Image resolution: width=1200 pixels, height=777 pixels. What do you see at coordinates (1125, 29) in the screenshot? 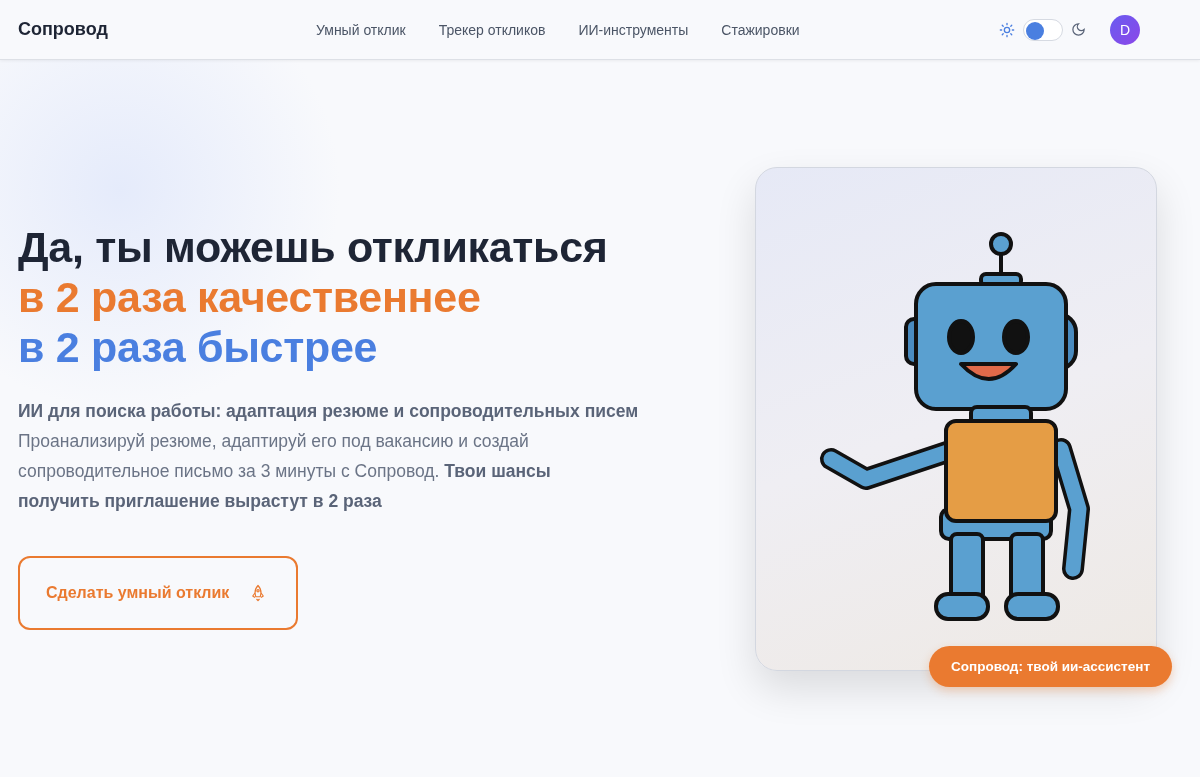
I see `user-avatar: D` at bounding box center [1125, 29].